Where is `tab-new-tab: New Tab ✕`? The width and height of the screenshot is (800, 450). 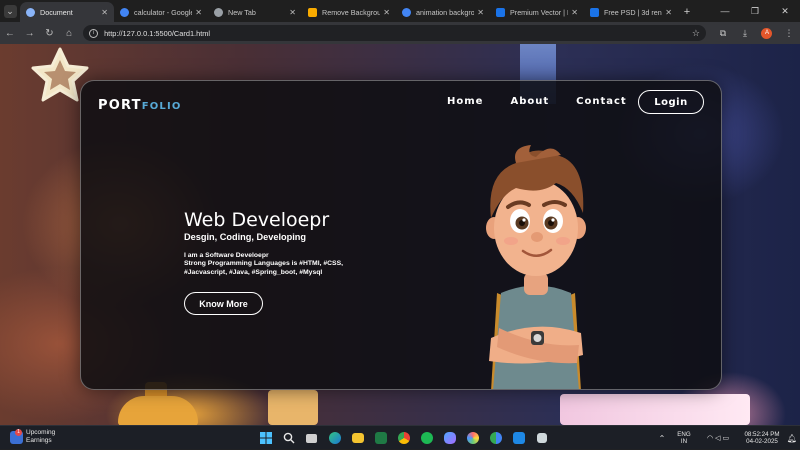 tab-new-tab: New Tab ✕ is located at coordinates (255, 12).